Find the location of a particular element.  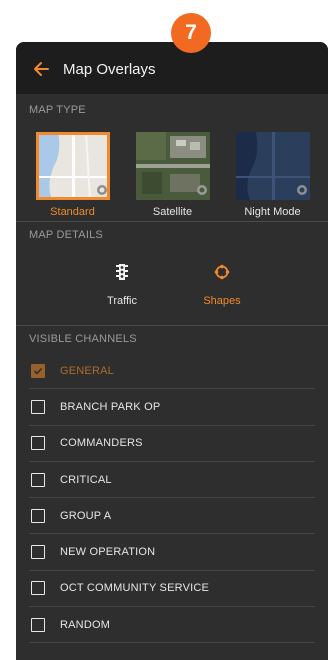

map-type-options: Standard Satellite Night Mode is located at coordinates (172, 171).